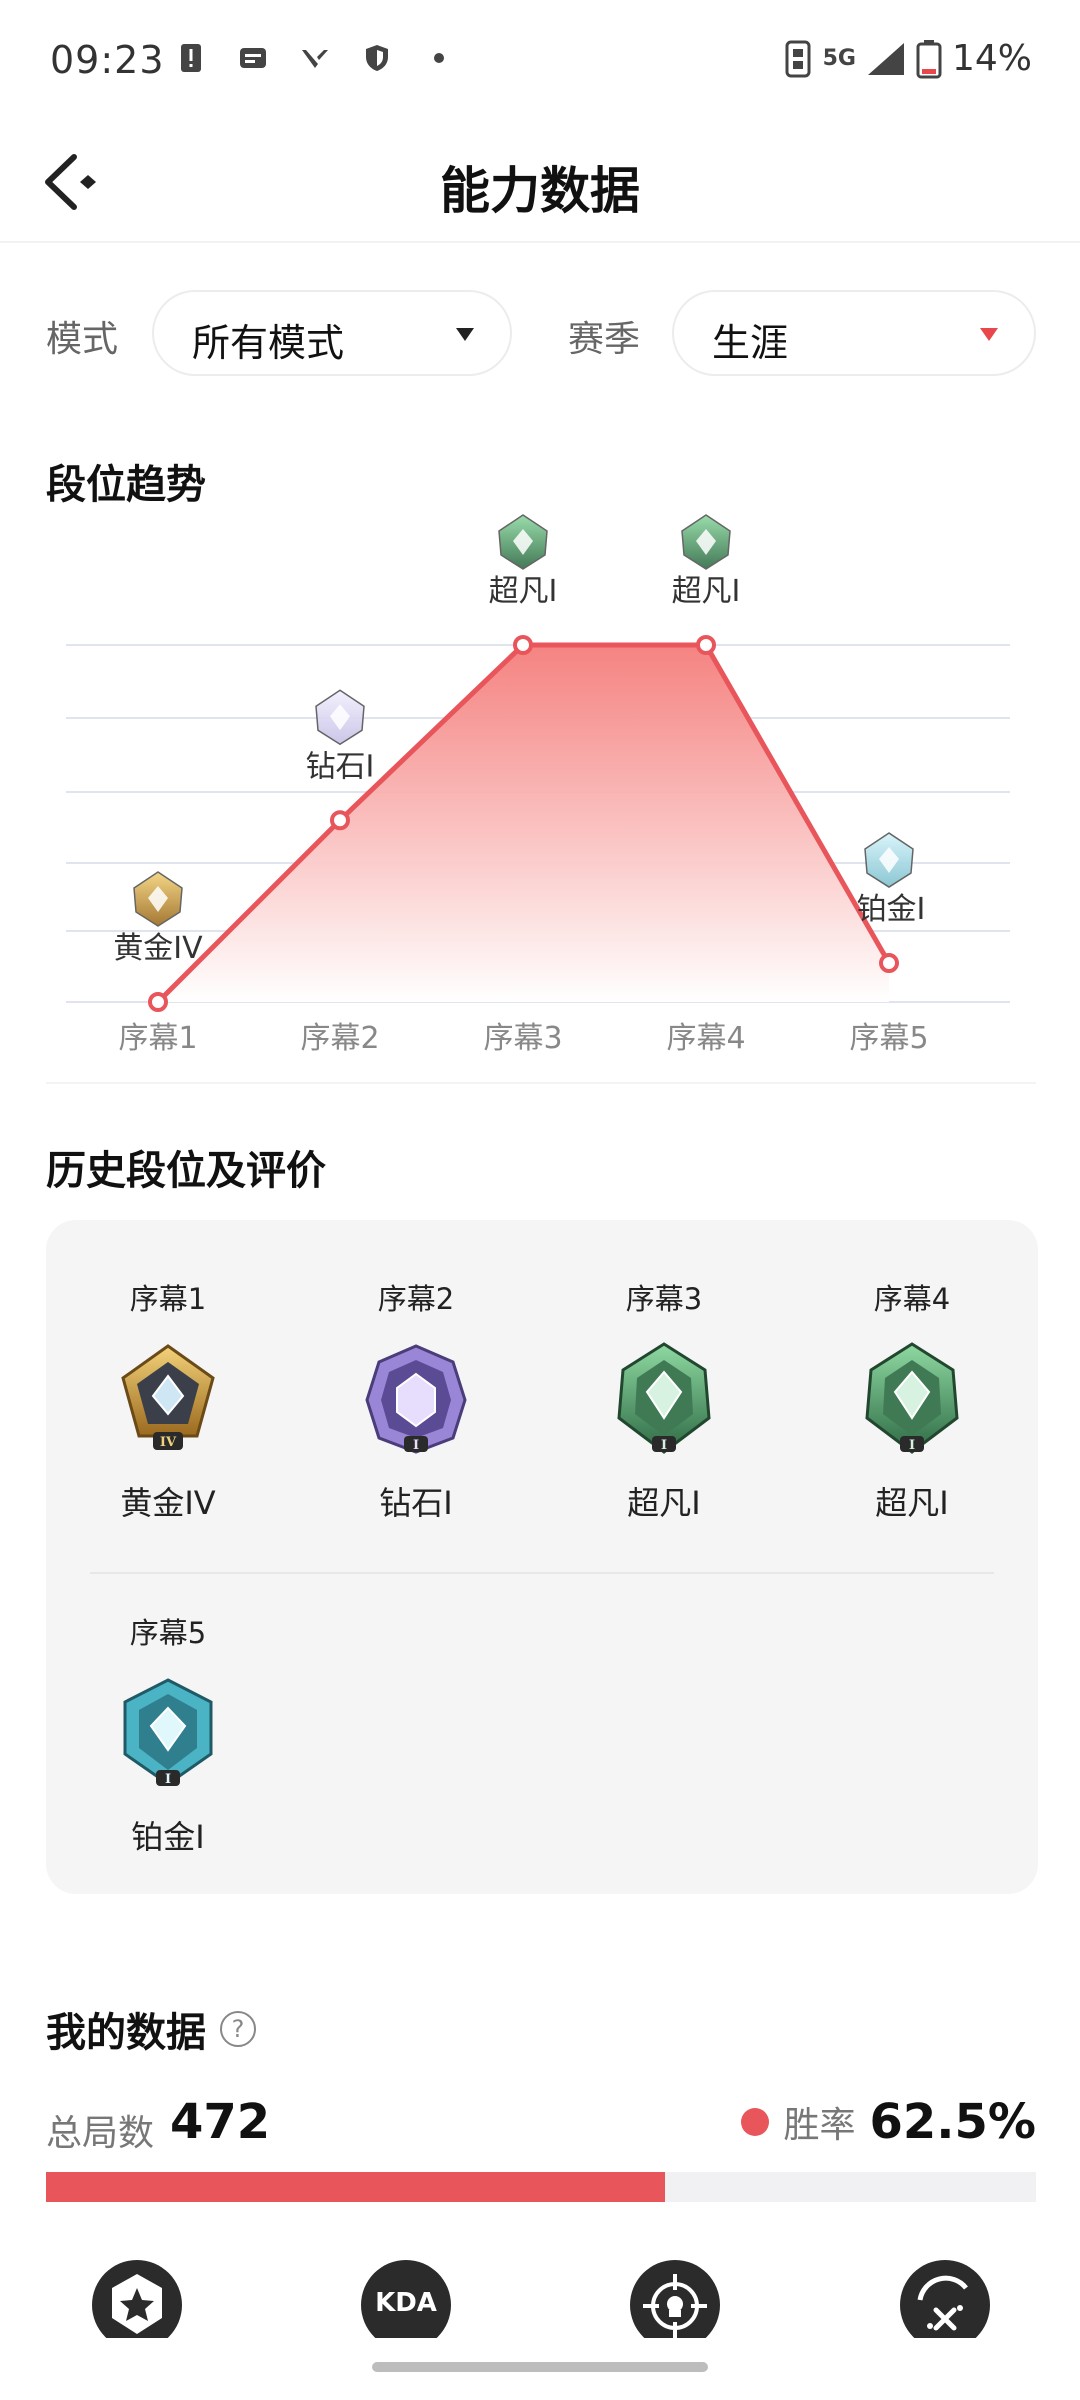  I want to click on x-tick-label: 序幕4, so click(705, 1038).